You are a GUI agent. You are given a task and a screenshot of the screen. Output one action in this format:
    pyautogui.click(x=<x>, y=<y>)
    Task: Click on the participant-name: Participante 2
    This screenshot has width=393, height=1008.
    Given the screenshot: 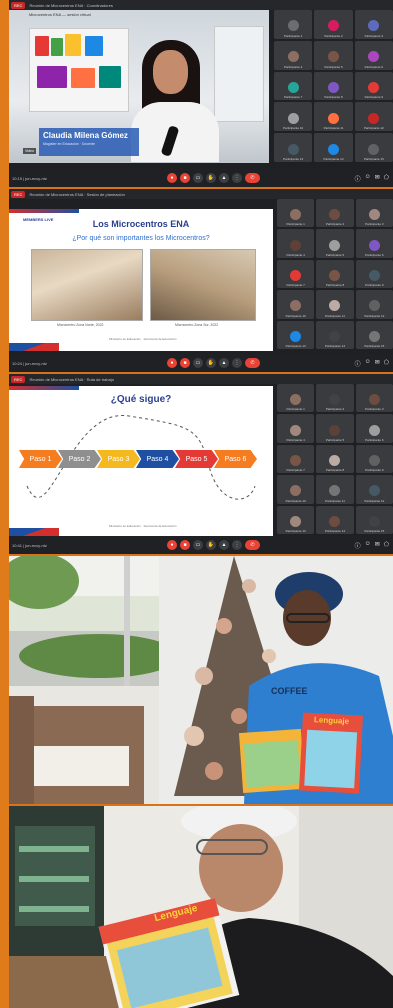 What is the action you would take?
    pyautogui.click(x=335, y=224)
    